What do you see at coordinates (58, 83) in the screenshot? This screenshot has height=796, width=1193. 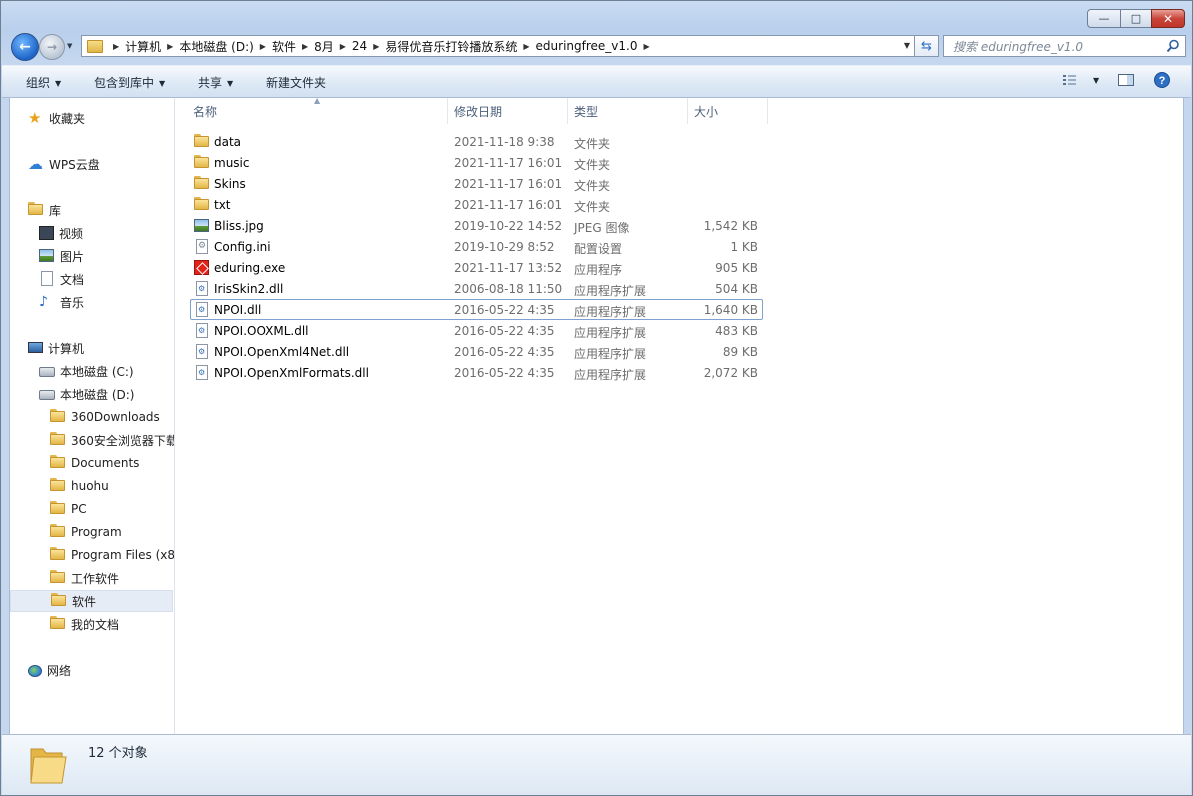 I see `chevron-down-icon: ▼` at bounding box center [58, 83].